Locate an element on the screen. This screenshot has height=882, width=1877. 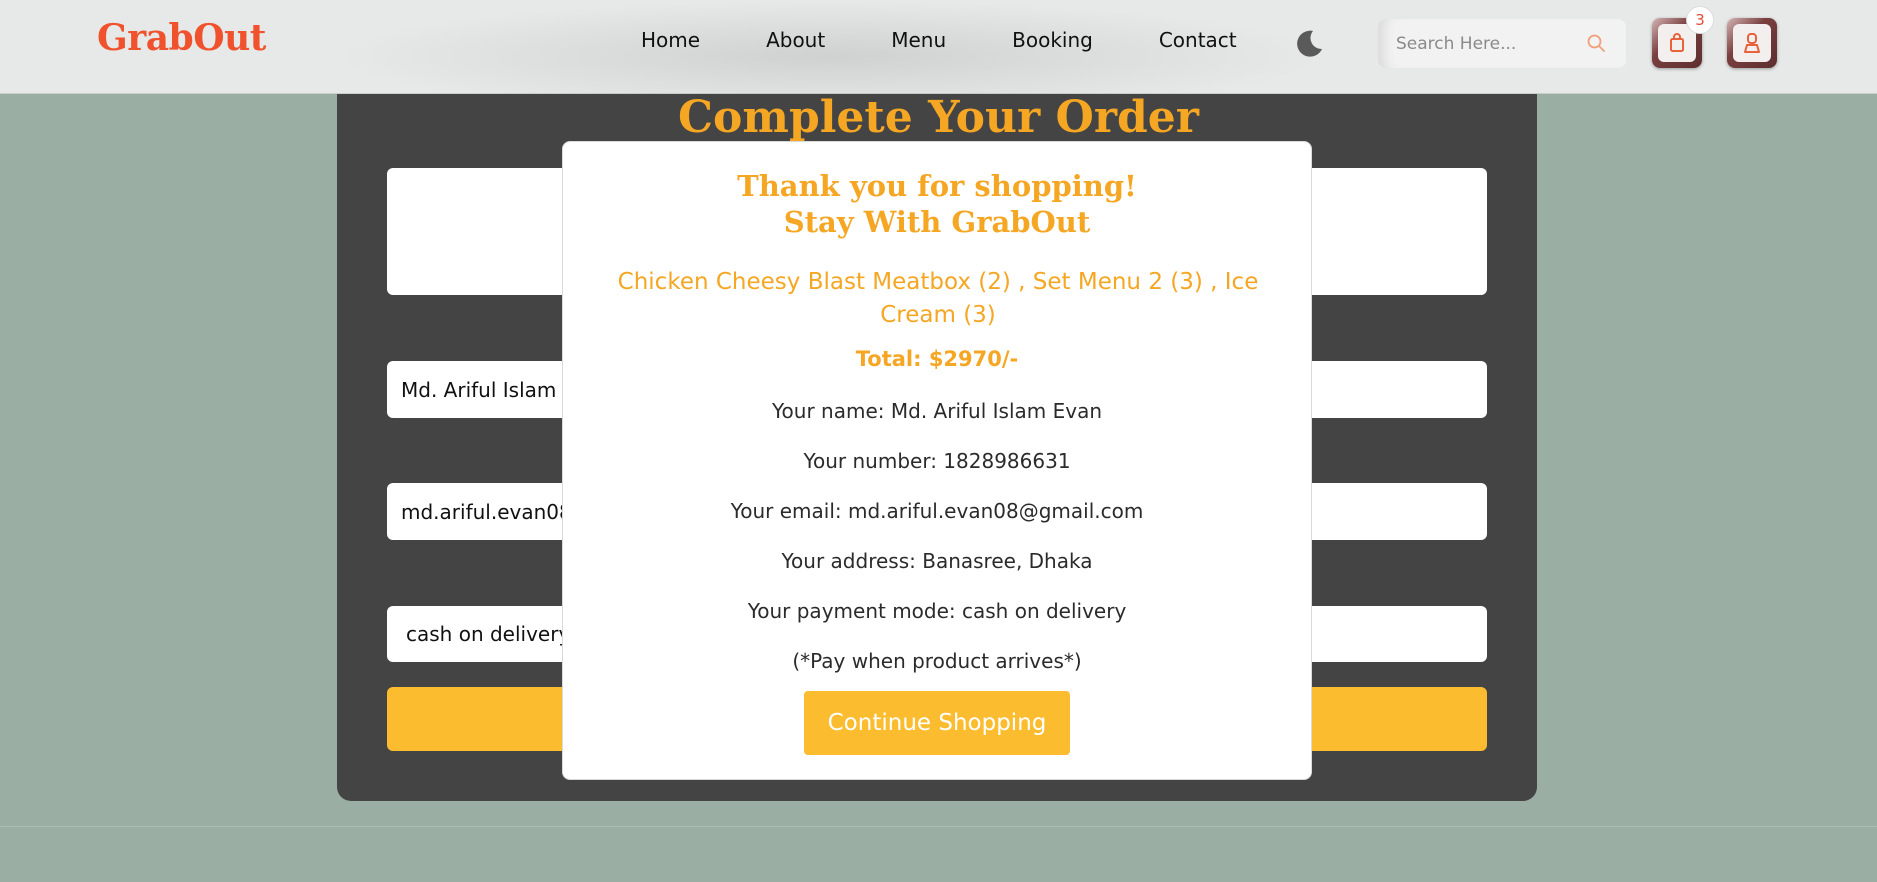
user-button-face is located at coordinates (1752, 43).